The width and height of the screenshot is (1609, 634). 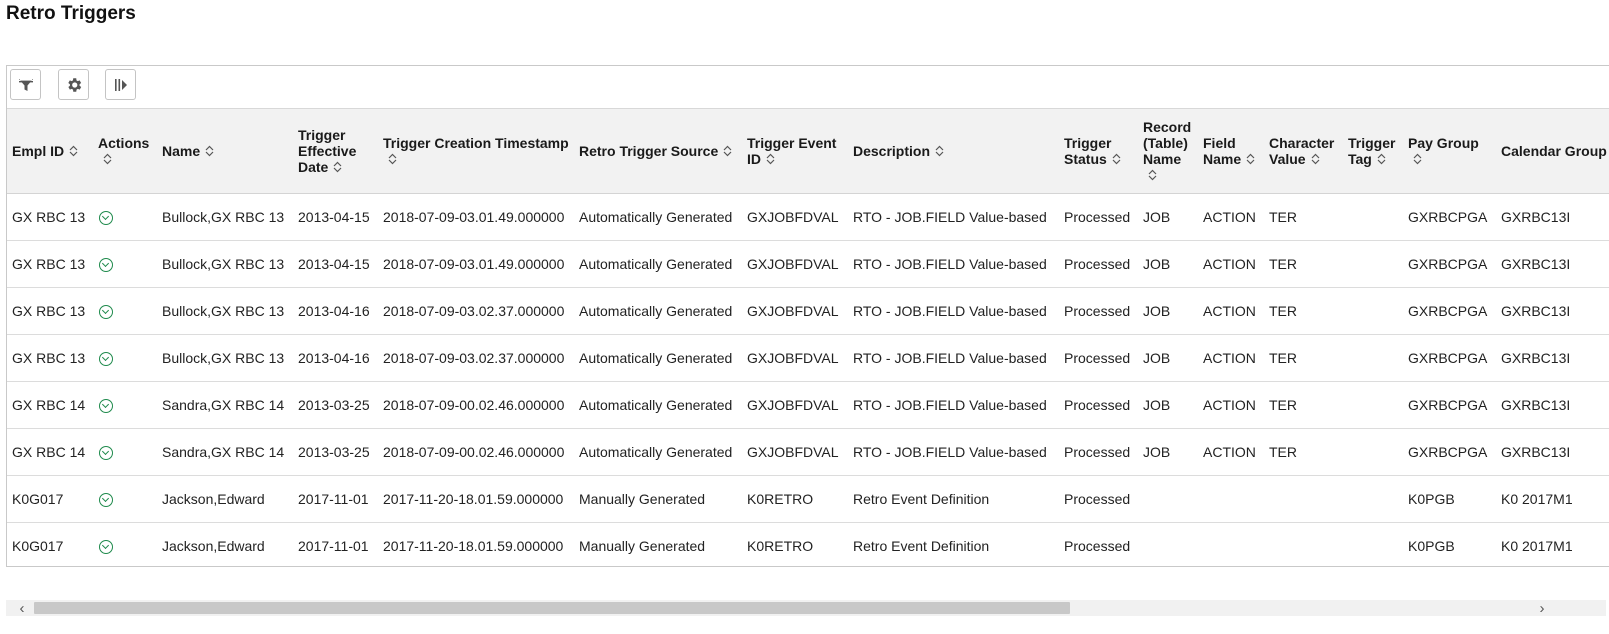 What do you see at coordinates (335, 217) in the screenshot?
I see `cell-trigger-effective-date: 2013-04-15` at bounding box center [335, 217].